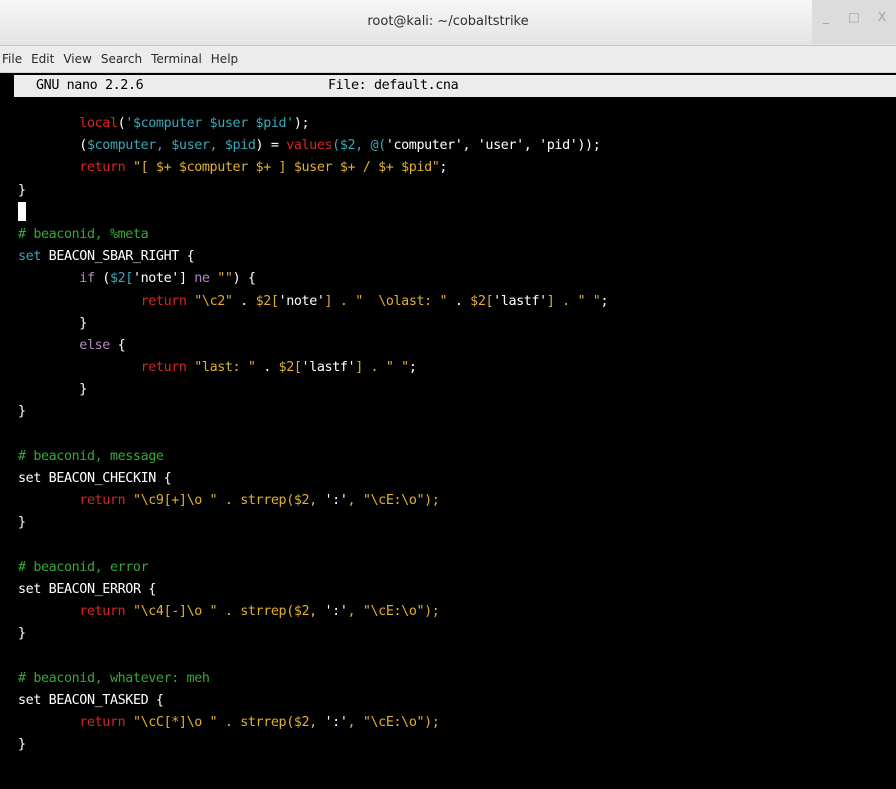 This screenshot has height=789, width=896. I want to click on nano-header-bar: GNU nano 2.2.6 File: default.cna, so click(455, 86).